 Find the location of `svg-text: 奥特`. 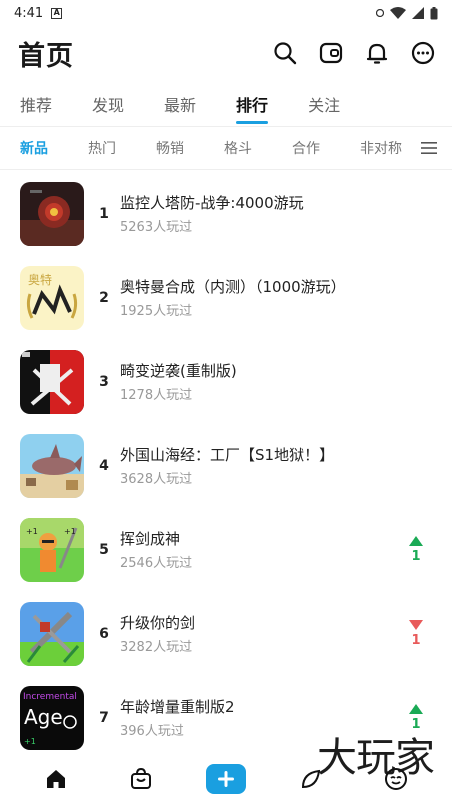

svg-text: 奥特 is located at coordinates (40, 279).